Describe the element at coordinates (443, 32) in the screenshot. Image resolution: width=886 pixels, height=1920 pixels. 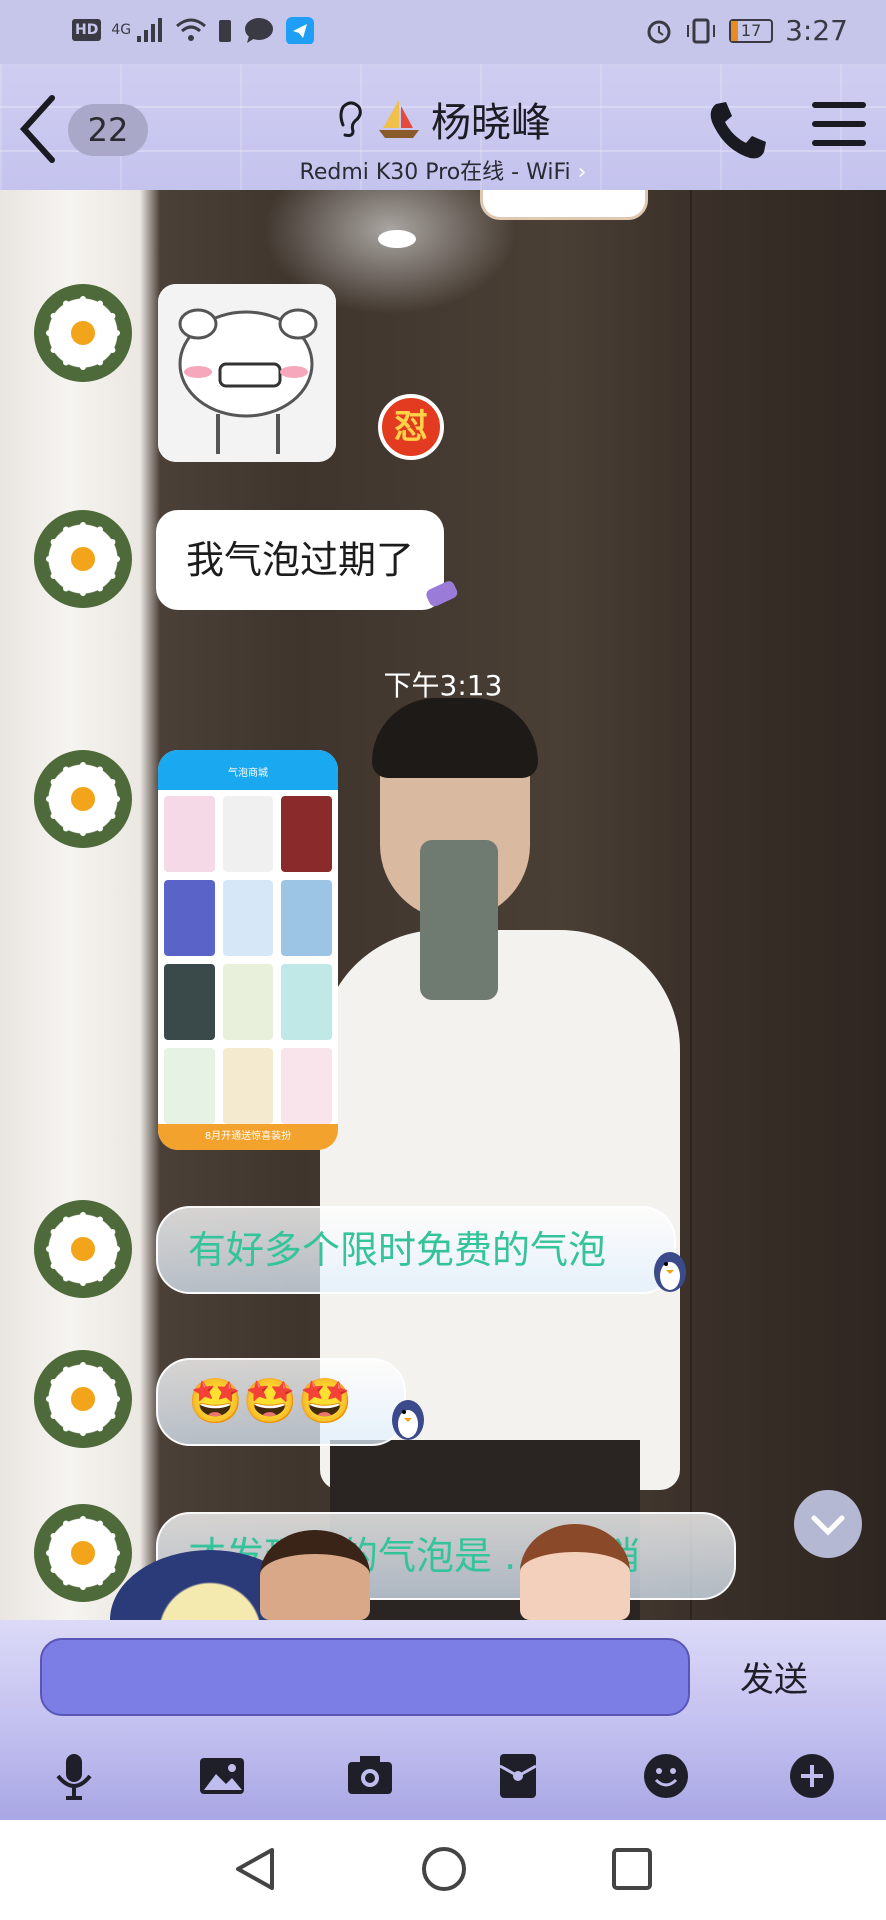
I see `status-bar: HD 4G 17 3:27` at that location.